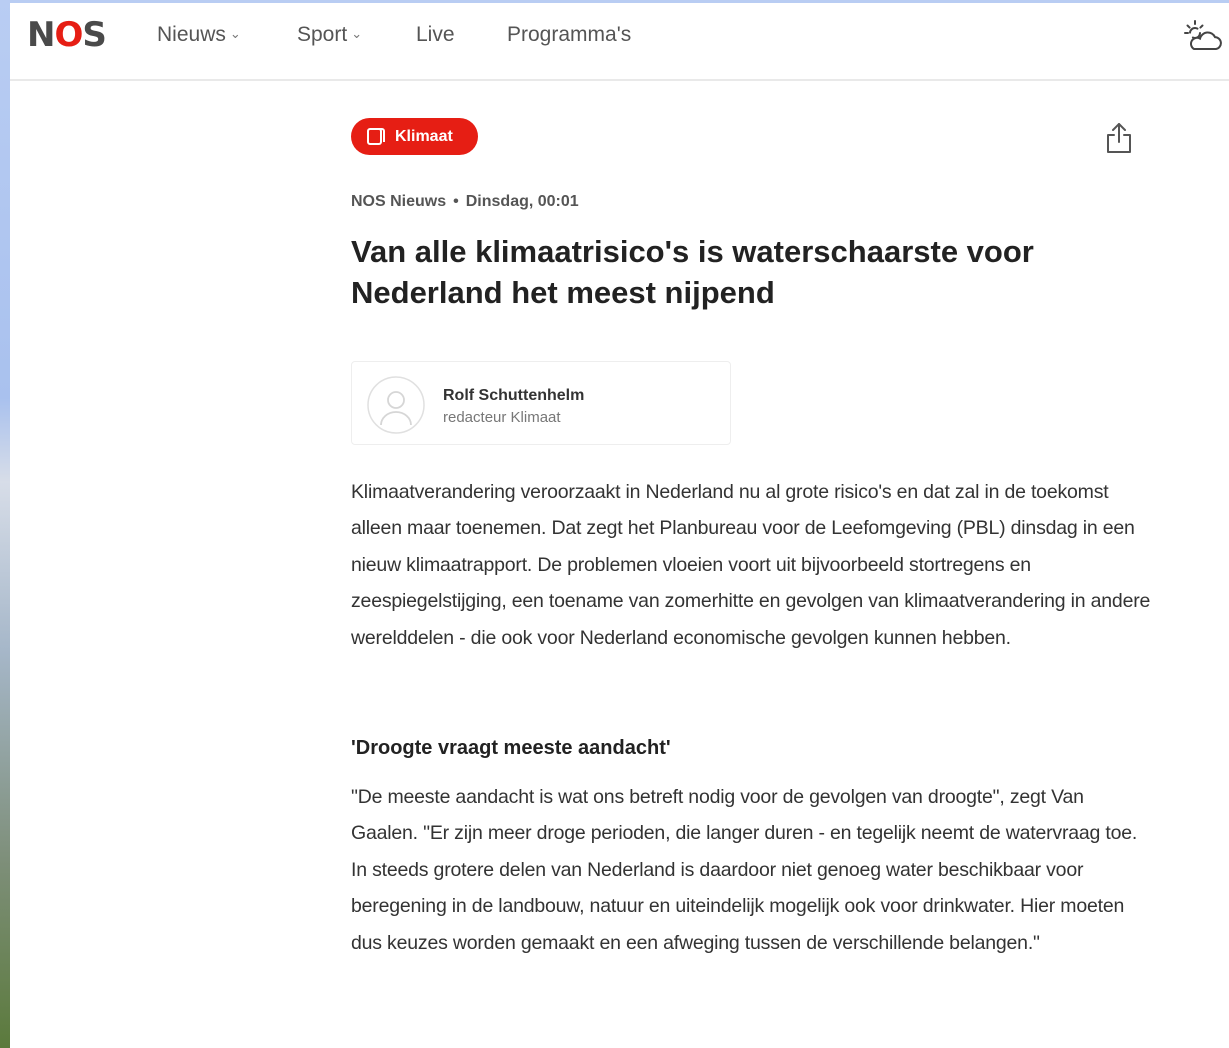 This screenshot has width=1229, height=1048. What do you see at coordinates (396, 405) in the screenshot?
I see `user-avatar-icon` at bounding box center [396, 405].